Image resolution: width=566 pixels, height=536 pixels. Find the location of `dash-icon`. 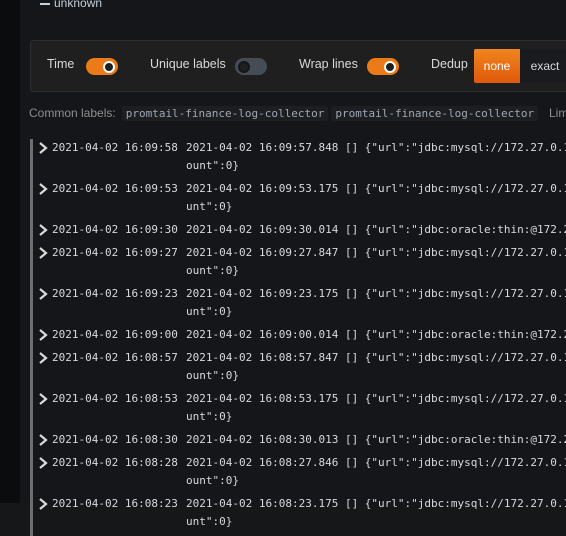

dash-icon is located at coordinates (45, 4).